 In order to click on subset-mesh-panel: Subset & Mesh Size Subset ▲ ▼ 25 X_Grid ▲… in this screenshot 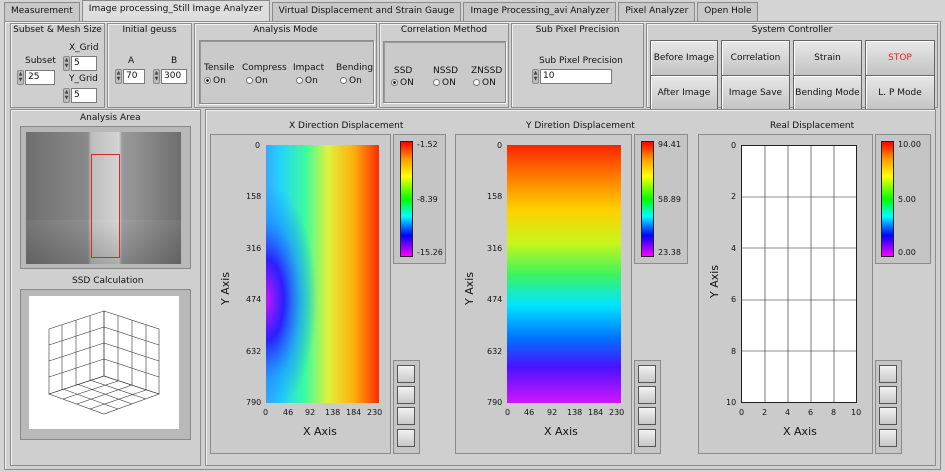, I will do `click(57, 65)`.